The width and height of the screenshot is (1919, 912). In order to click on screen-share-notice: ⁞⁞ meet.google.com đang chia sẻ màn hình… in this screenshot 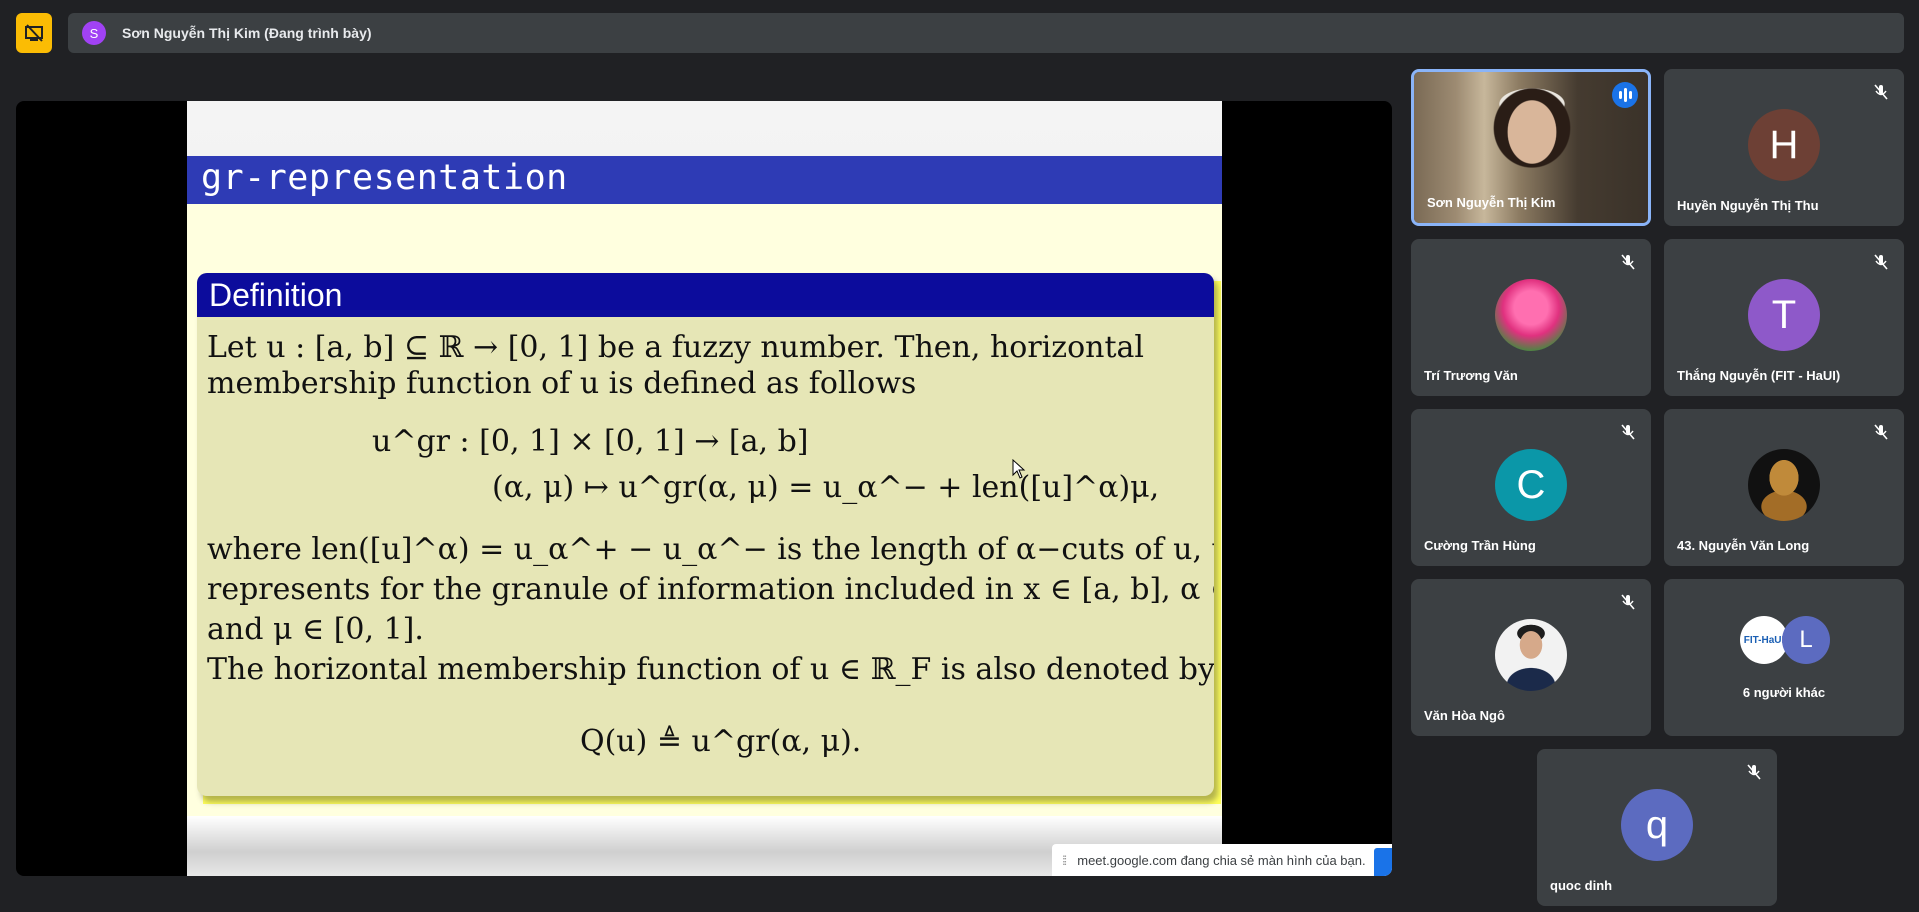, I will do `click(1222, 860)`.